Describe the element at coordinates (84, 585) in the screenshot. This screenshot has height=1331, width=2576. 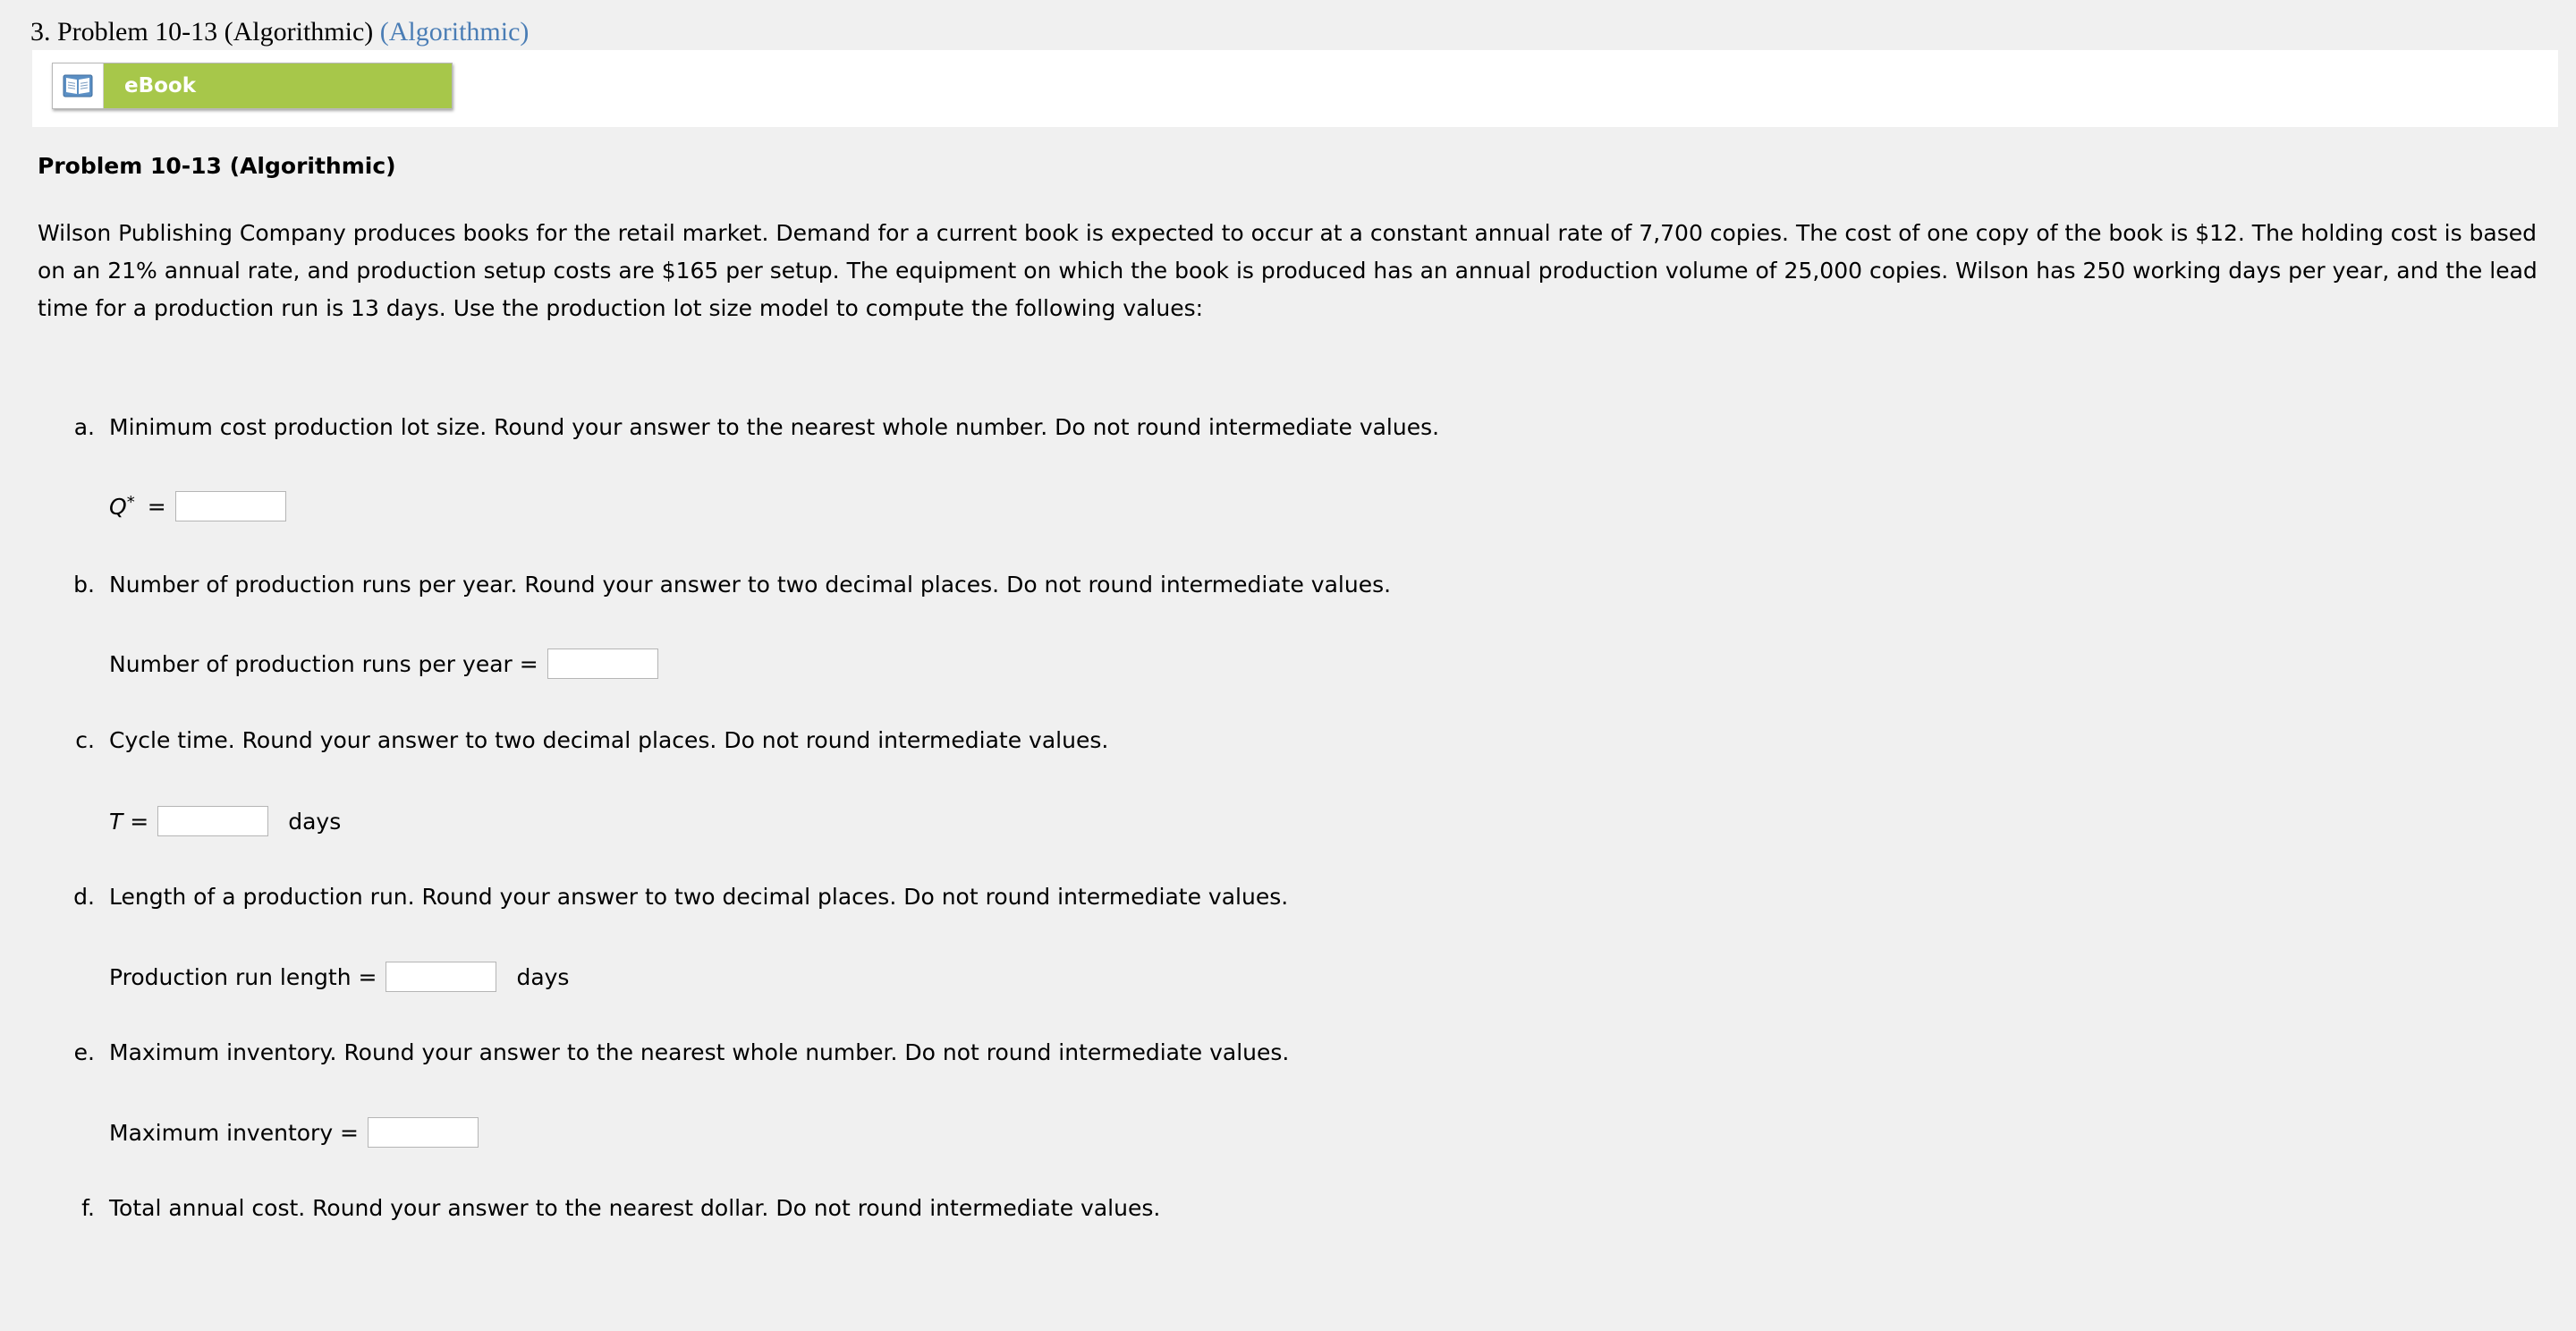
I see `part-letter: b.` at that location.